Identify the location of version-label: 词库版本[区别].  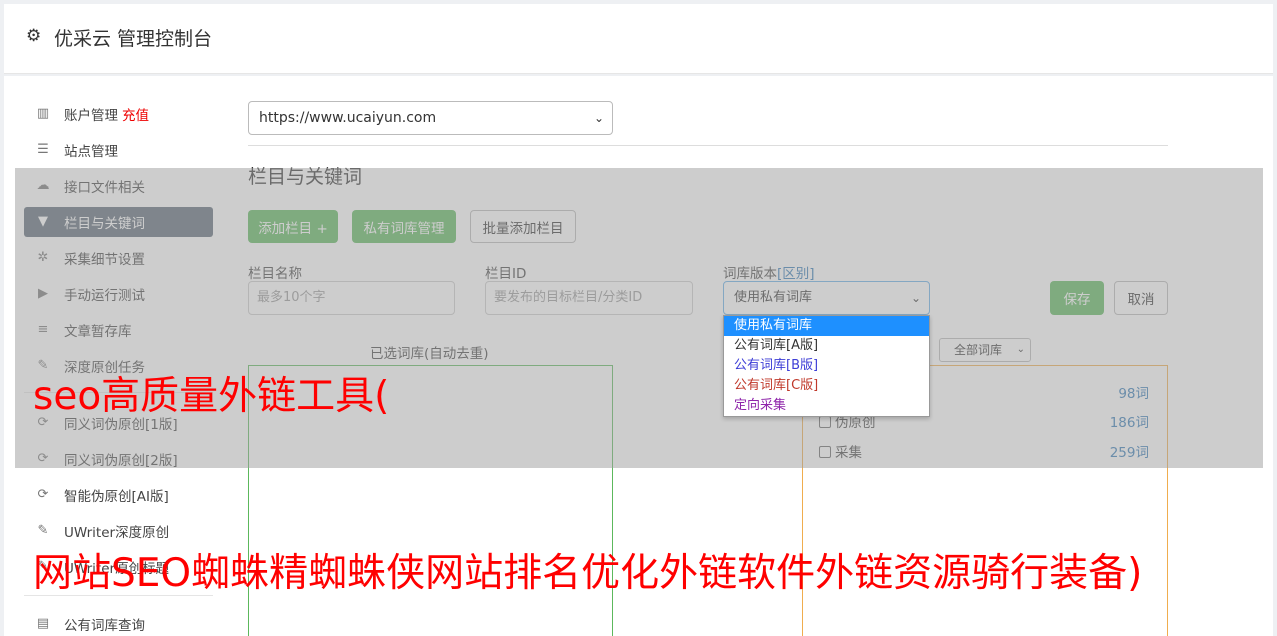
(769, 272).